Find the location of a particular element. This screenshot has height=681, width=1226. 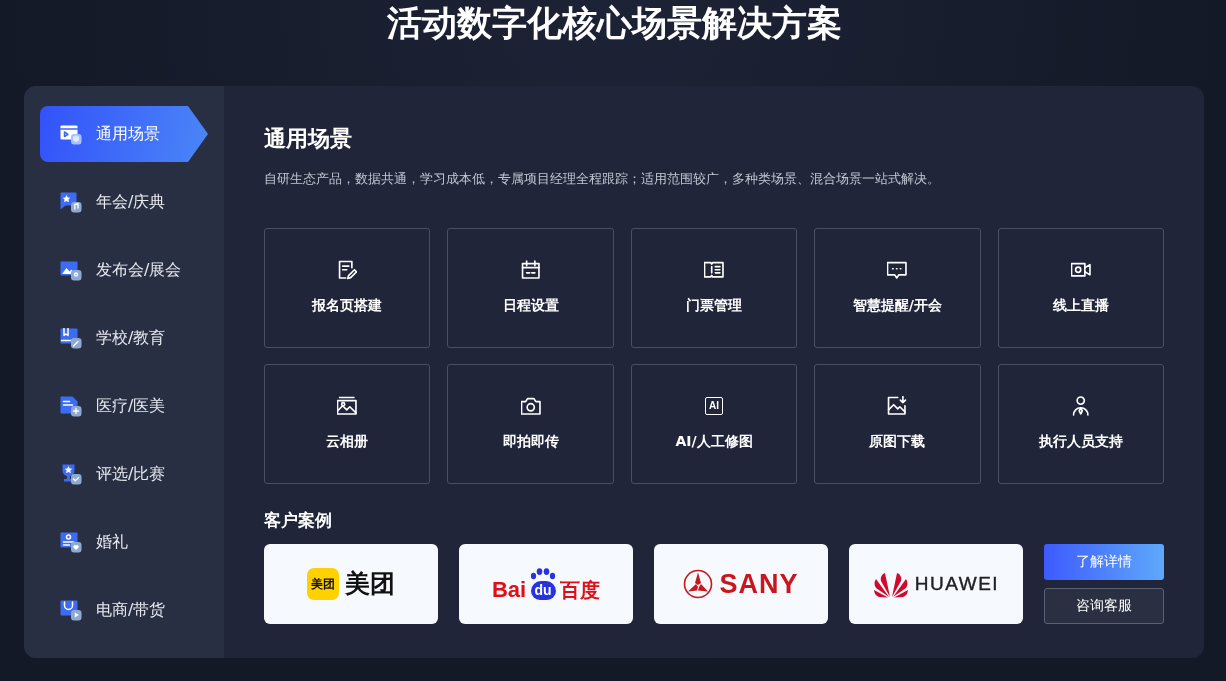

details-button: 了解详情 is located at coordinates (1104, 562).